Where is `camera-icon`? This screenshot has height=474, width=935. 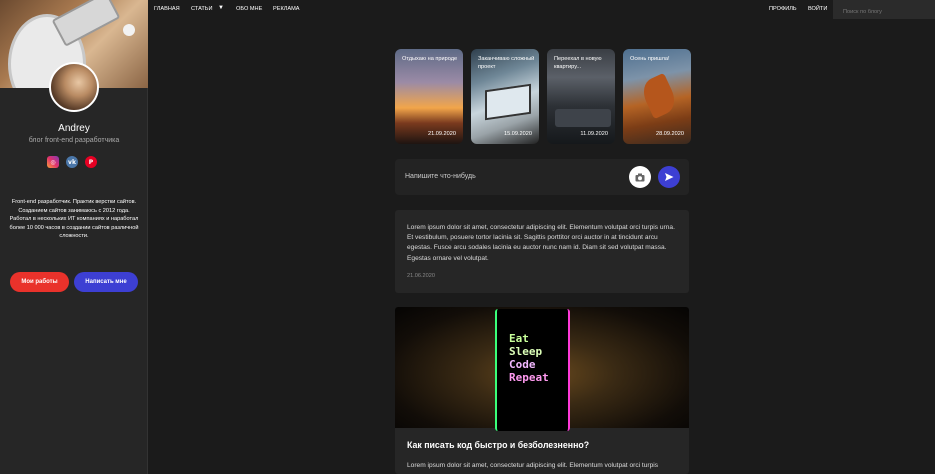 camera-icon is located at coordinates (640, 177).